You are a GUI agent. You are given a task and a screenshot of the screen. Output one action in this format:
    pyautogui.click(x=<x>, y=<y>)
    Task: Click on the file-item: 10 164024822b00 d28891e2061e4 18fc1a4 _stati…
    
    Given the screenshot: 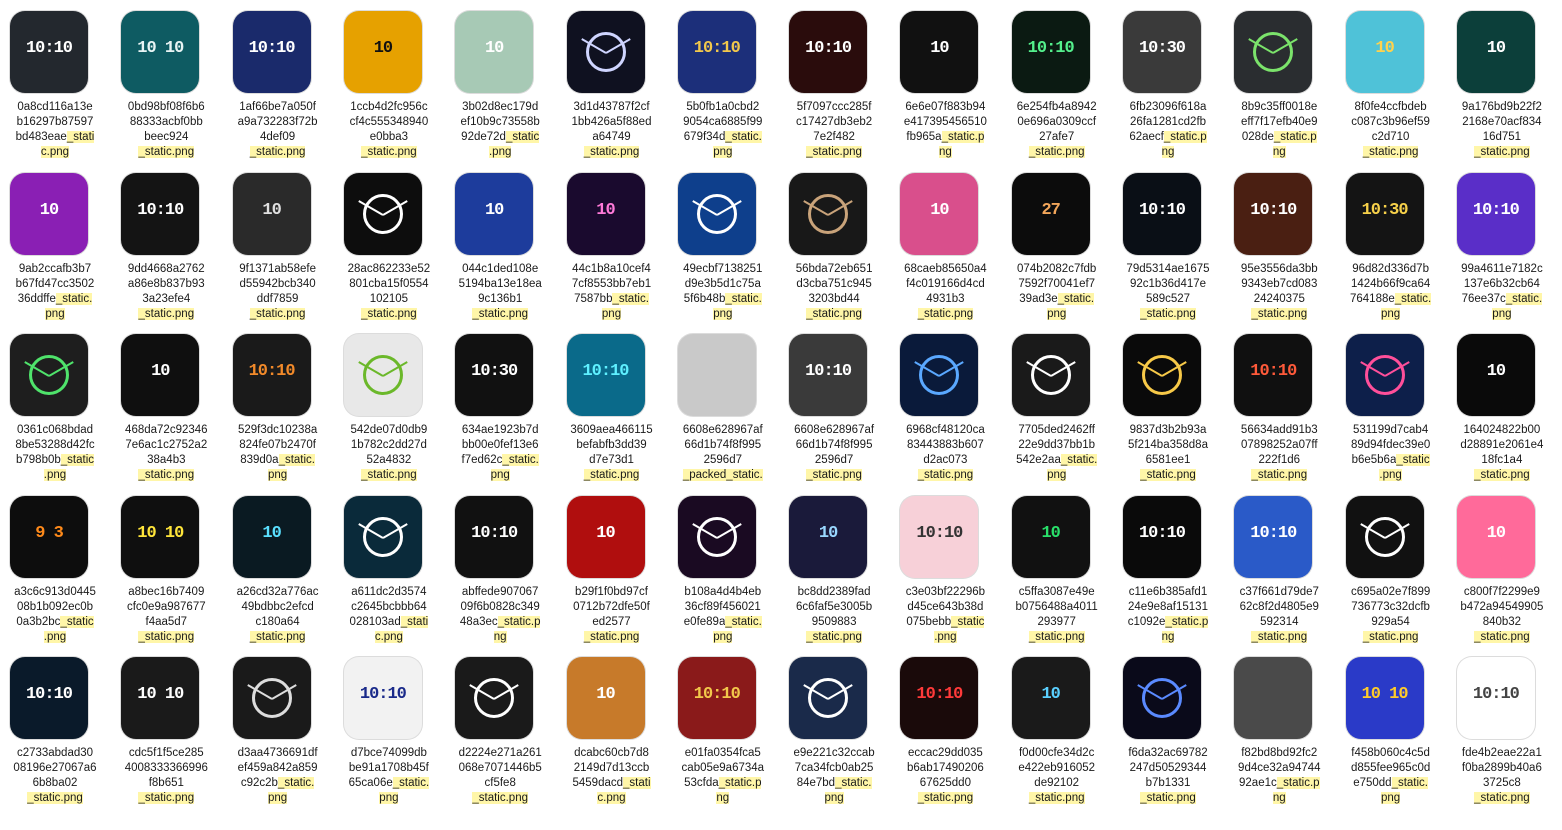 What is the action you would take?
    pyautogui.click(x=1502, y=409)
    